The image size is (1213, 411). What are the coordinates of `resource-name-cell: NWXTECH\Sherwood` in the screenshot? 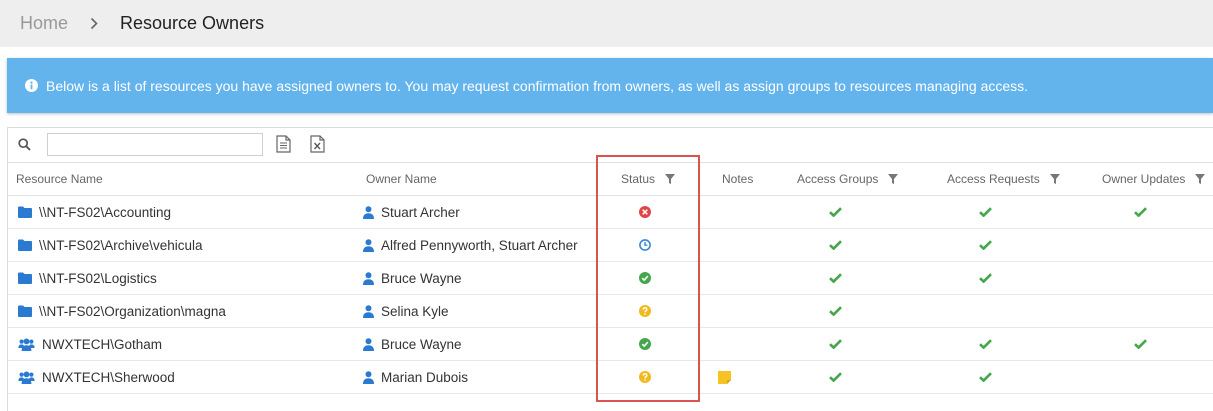 It's located at (96, 377).